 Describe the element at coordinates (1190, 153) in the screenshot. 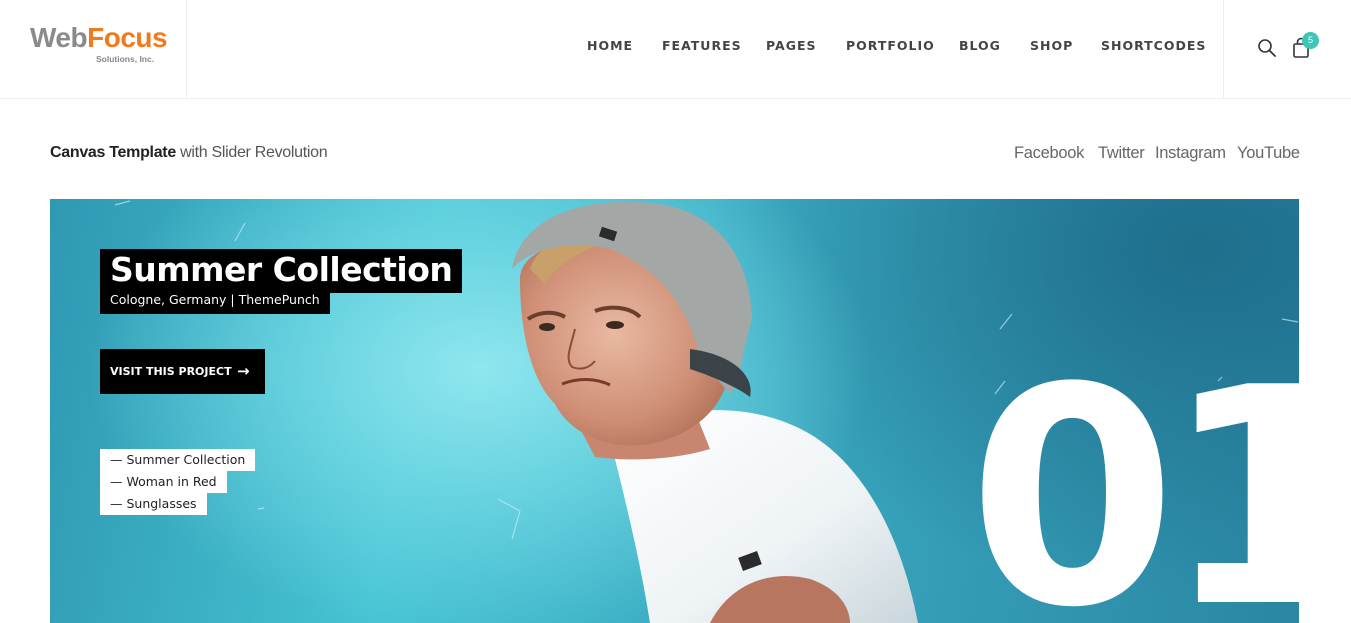

I see `social-instagram-link: Instagram` at that location.